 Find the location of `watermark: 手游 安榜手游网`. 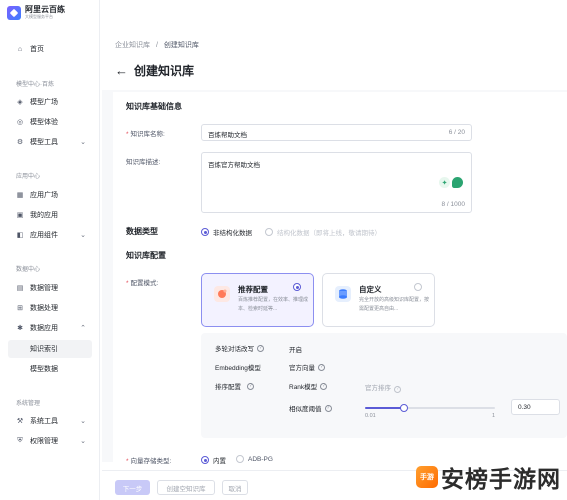

watermark: 手游 安榜手游网 is located at coordinates (488, 477).